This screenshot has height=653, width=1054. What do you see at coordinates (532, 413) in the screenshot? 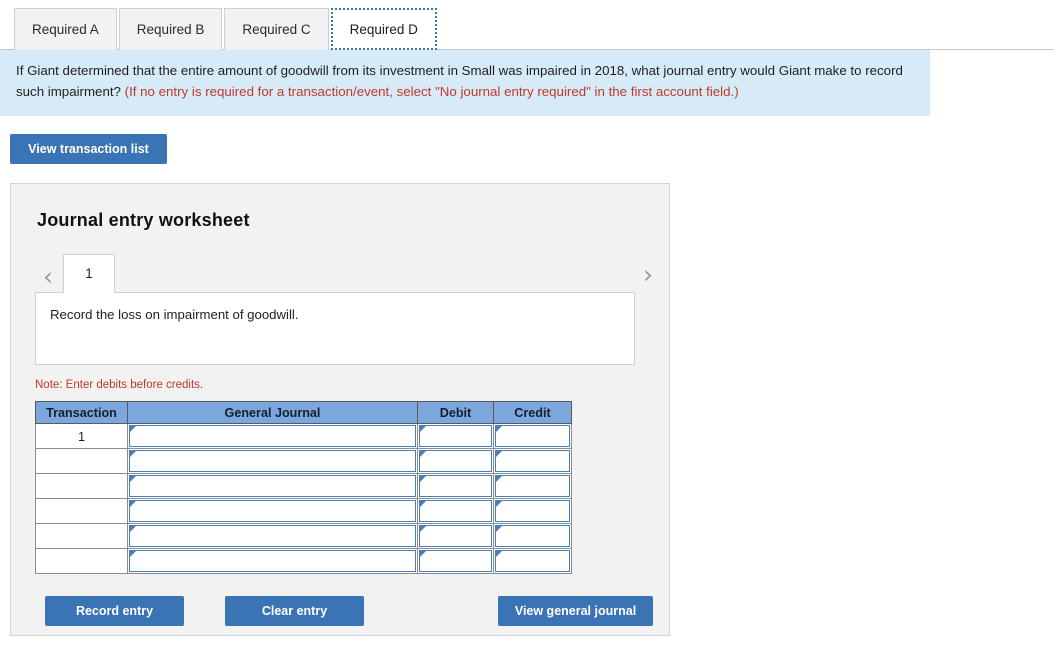
I see `column-header-credit: Credit` at bounding box center [532, 413].